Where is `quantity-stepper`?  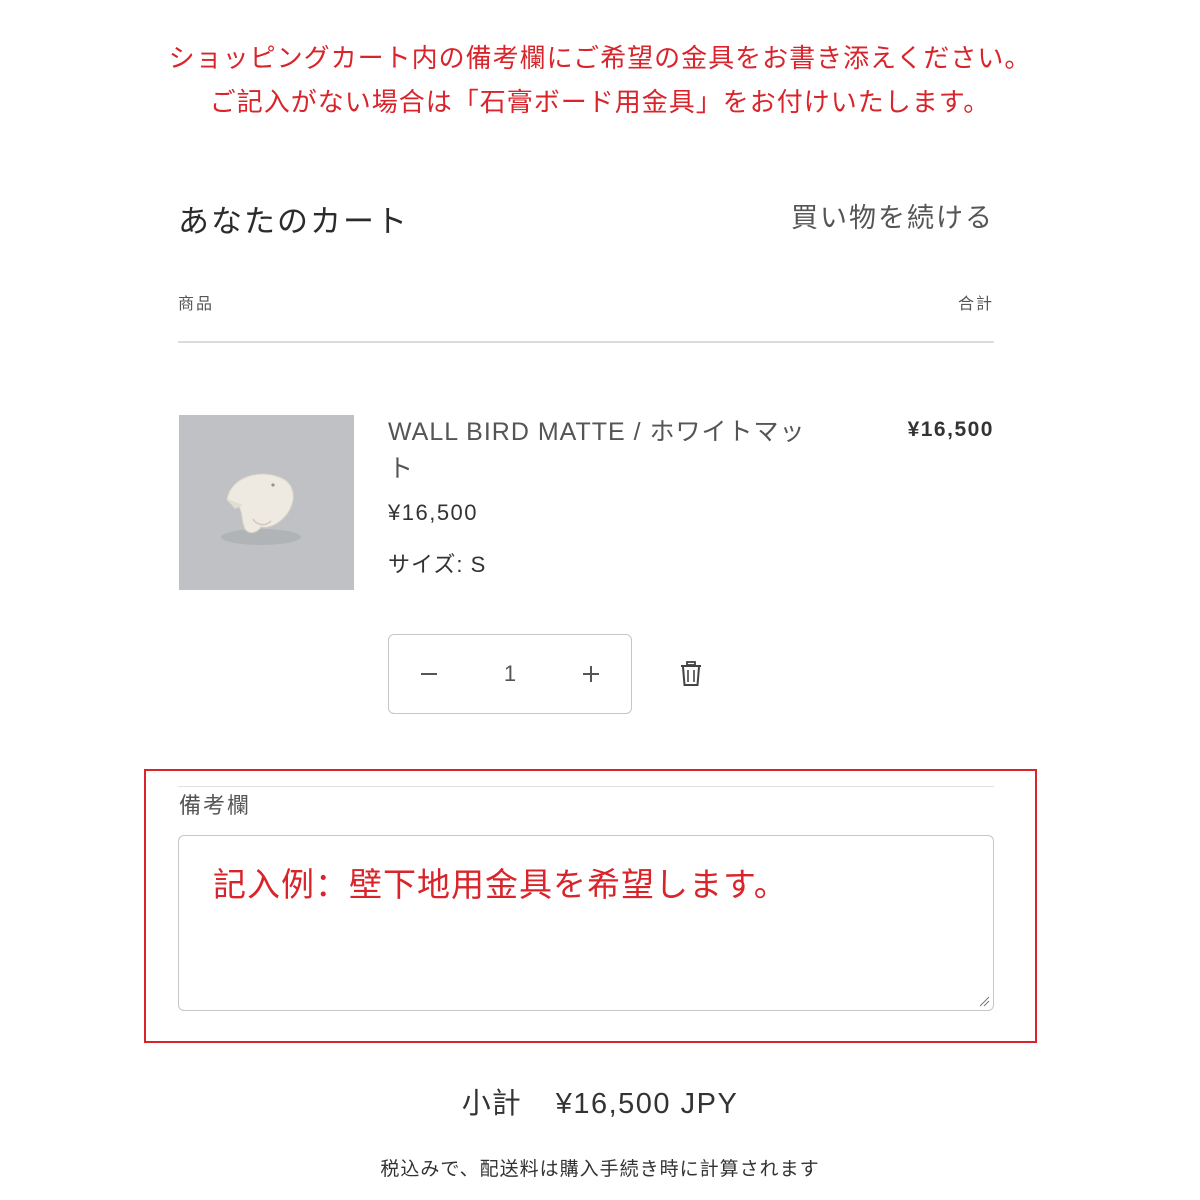 quantity-stepper is located at coordinates (510, 674).